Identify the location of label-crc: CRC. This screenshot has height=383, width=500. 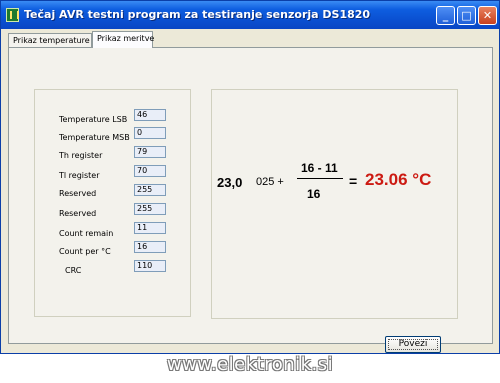
(73, 270).